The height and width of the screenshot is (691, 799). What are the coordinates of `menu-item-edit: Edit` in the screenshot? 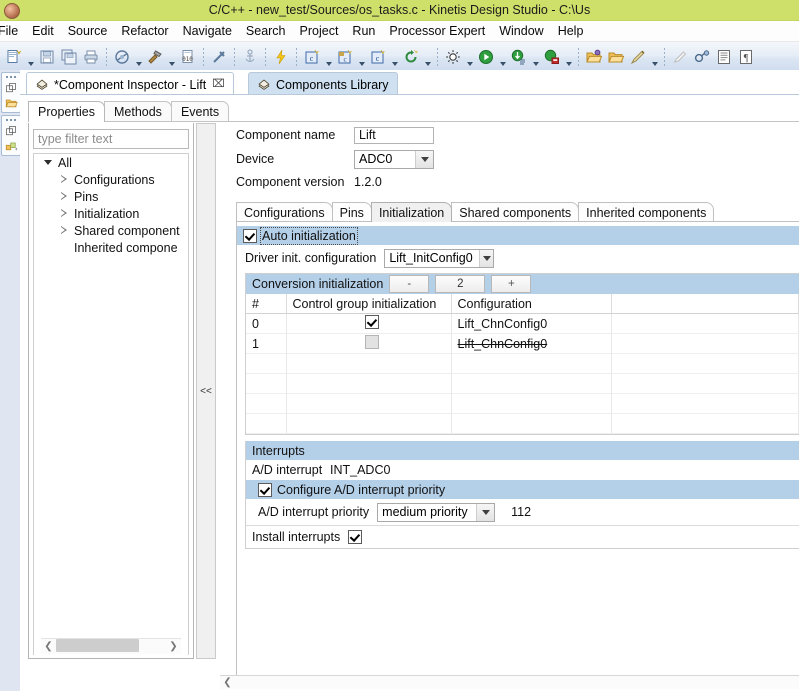 It's located at (43, 31).